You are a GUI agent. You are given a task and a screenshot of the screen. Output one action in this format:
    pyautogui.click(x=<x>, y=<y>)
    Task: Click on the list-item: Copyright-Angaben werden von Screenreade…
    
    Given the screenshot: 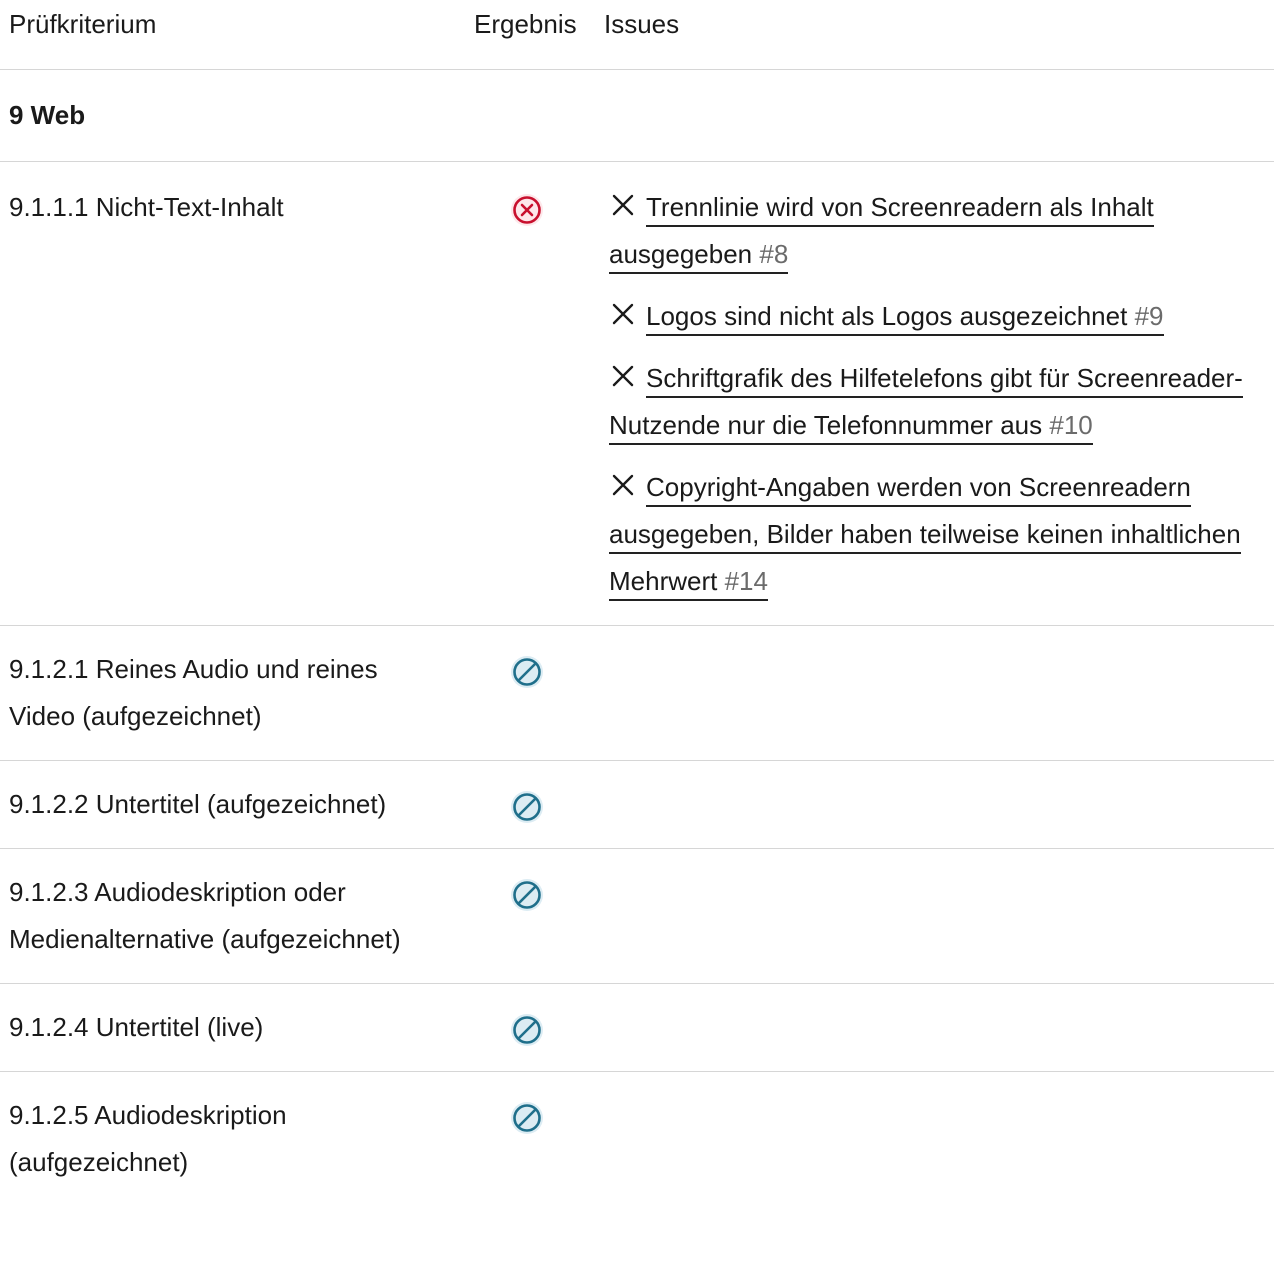 What is the action you would take?
    pyautogui.click(x=941, y=534)
    